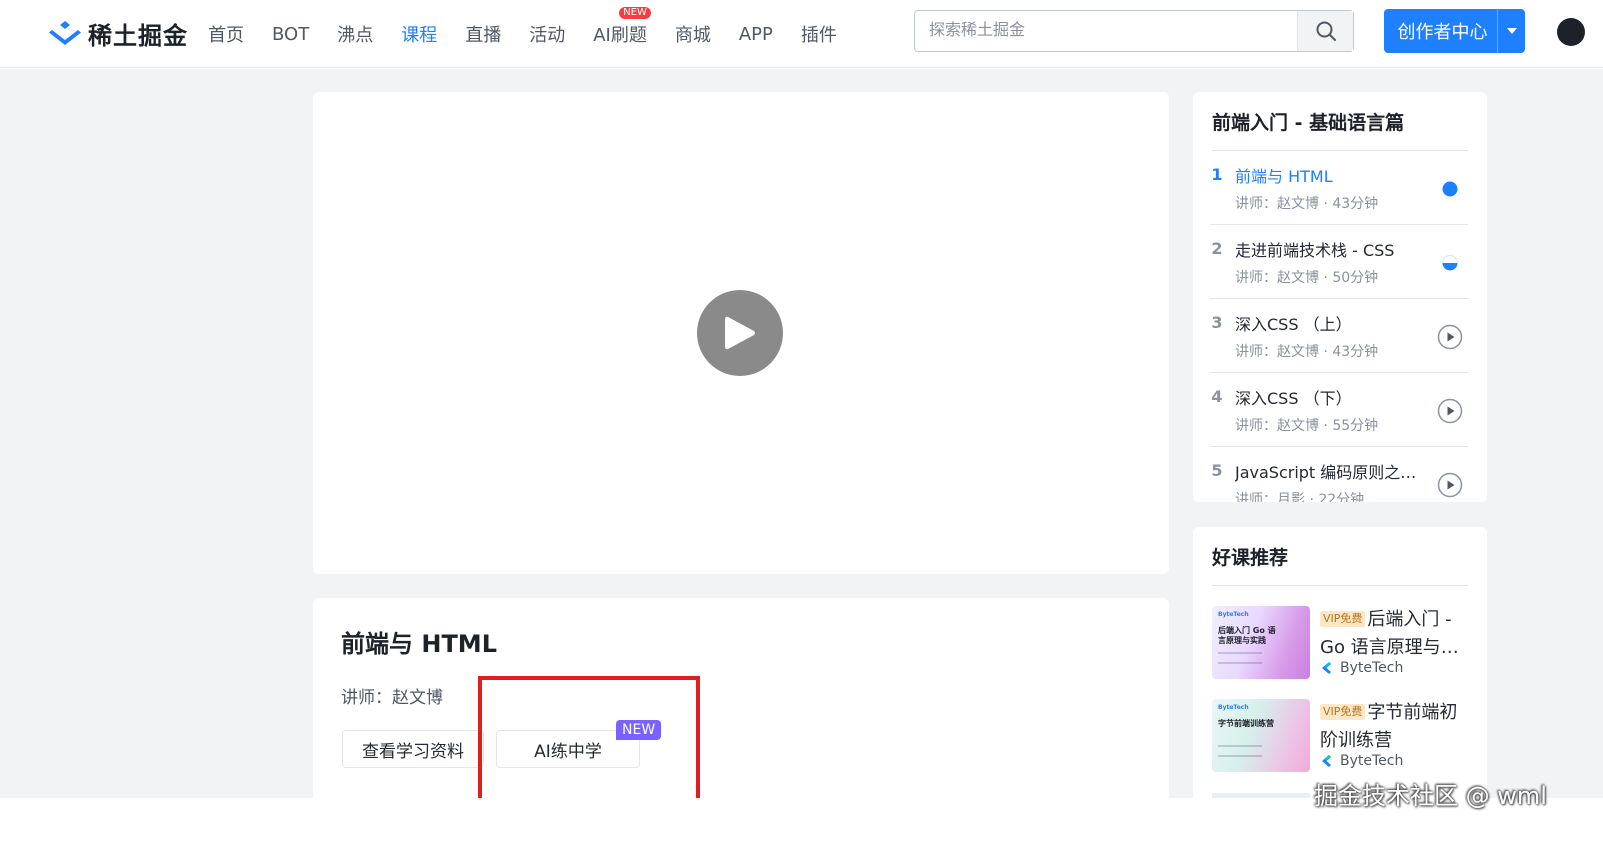 The width and height of the screenshot is (1603, 846). Describe the element at coordinates (1217, 470) in the screenshot. I see `lesson-number: 5` at that location.